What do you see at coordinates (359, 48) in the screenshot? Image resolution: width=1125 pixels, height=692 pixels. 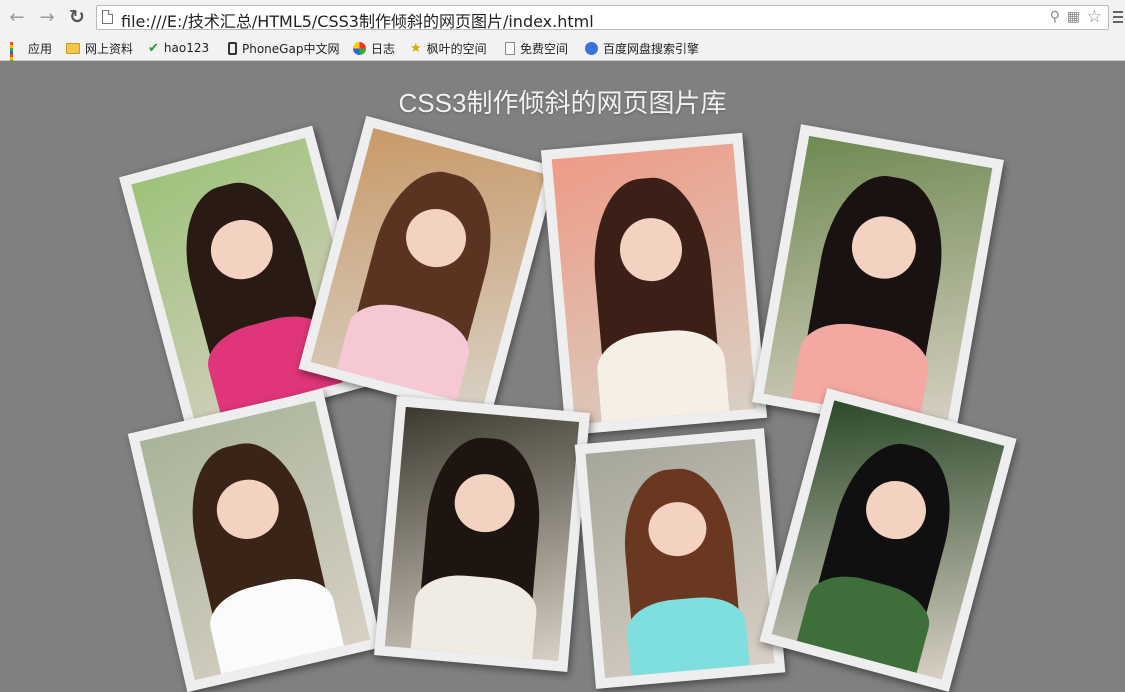 I see `colorful-circle-icon` at bounding box center [359, 48].